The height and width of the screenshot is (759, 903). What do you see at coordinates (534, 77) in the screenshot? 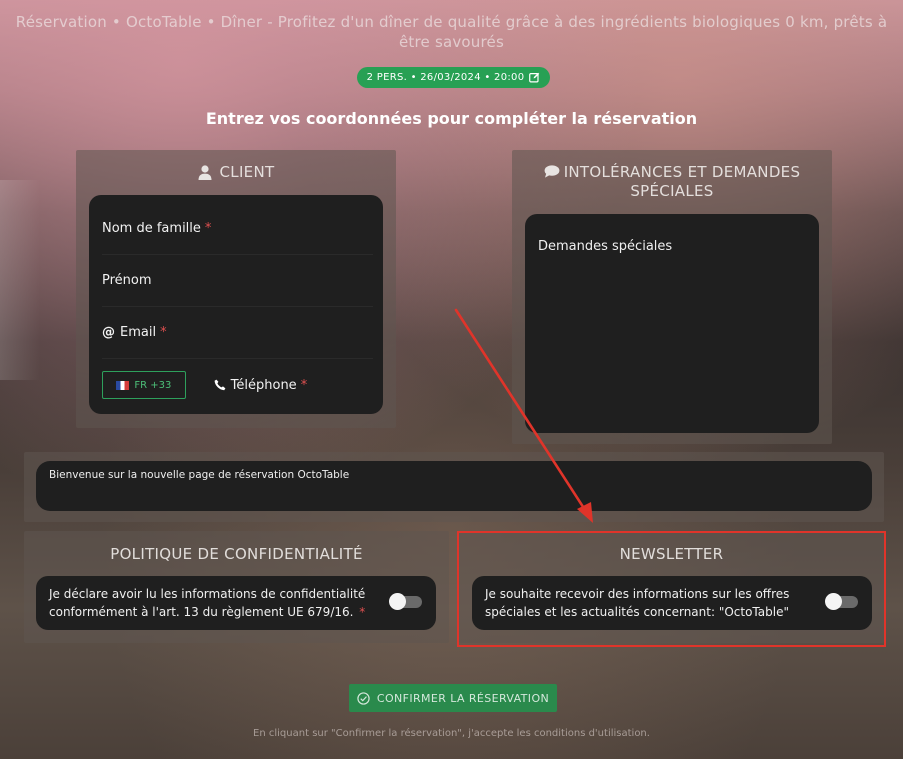
I see `edit-icon` at bounding box center [534, 77].